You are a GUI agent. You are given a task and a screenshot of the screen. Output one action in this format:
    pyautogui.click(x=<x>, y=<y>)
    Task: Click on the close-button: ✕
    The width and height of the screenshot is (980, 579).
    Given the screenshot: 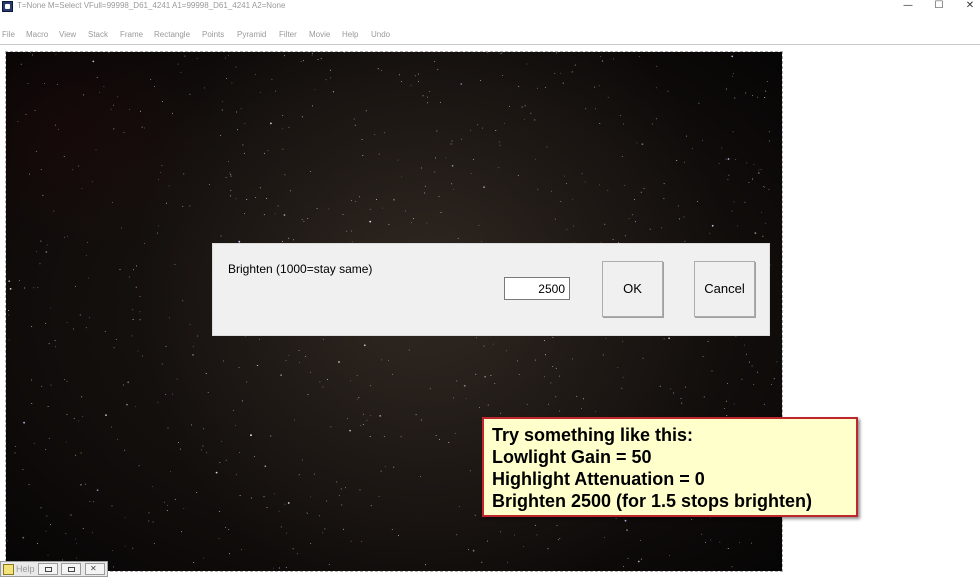 What is the action you would take?
    pyautogui.click(x=967, y=6)
    